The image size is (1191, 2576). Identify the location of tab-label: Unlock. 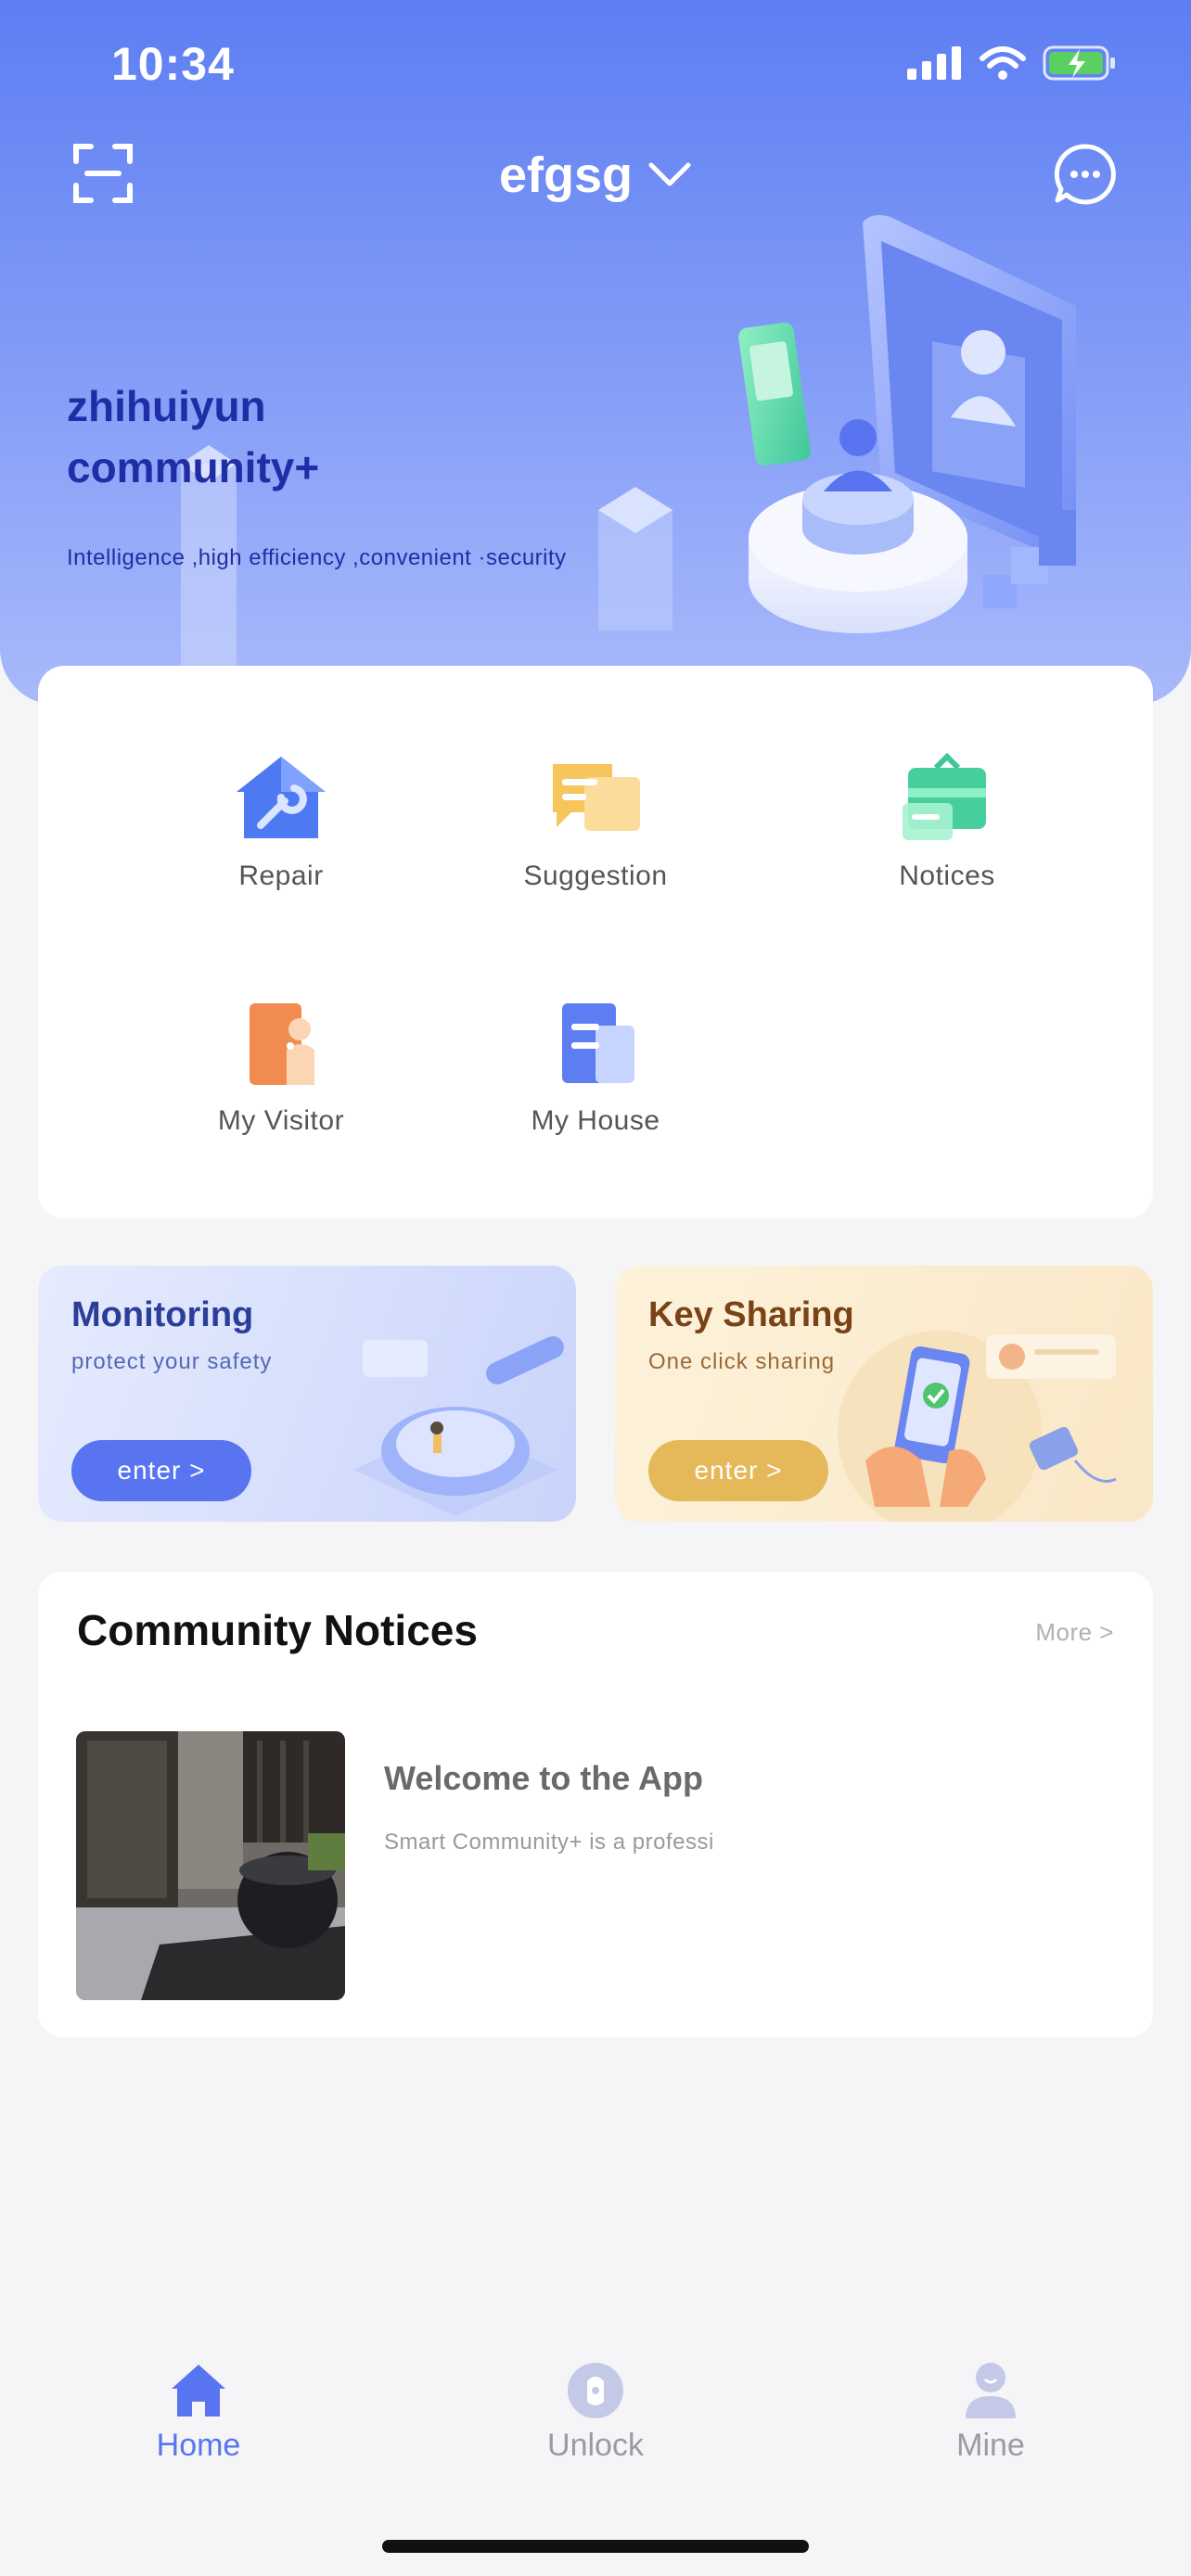
(595, 2446).